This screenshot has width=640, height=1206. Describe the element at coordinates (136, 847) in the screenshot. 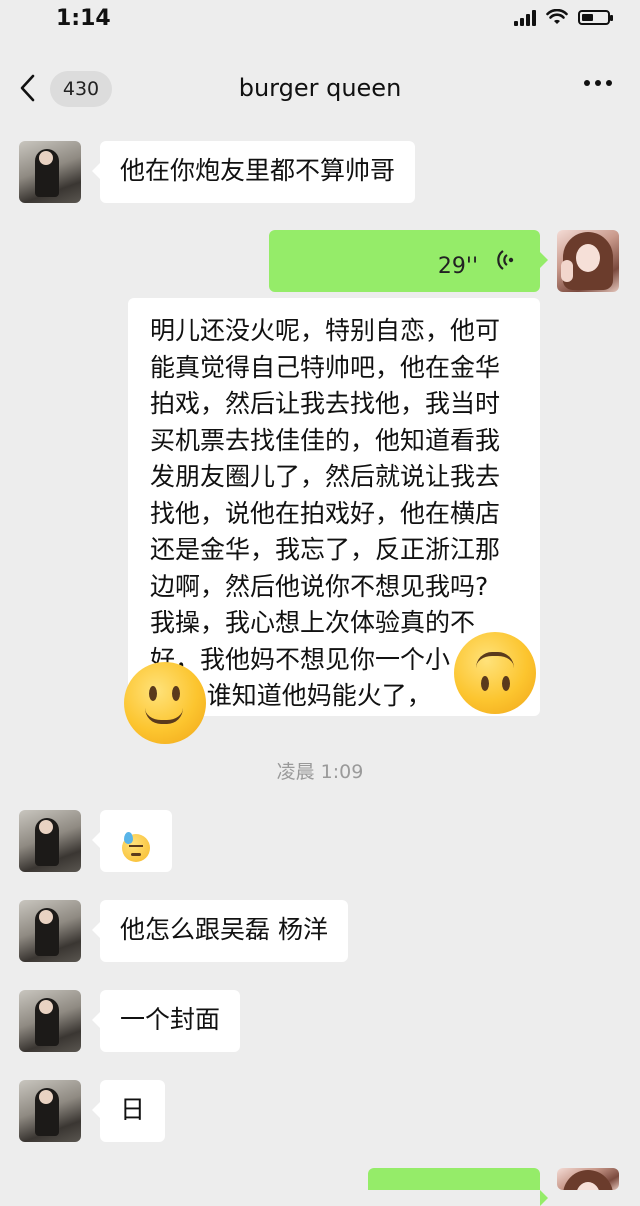

I see `downcast-sweat-icon` at that location.